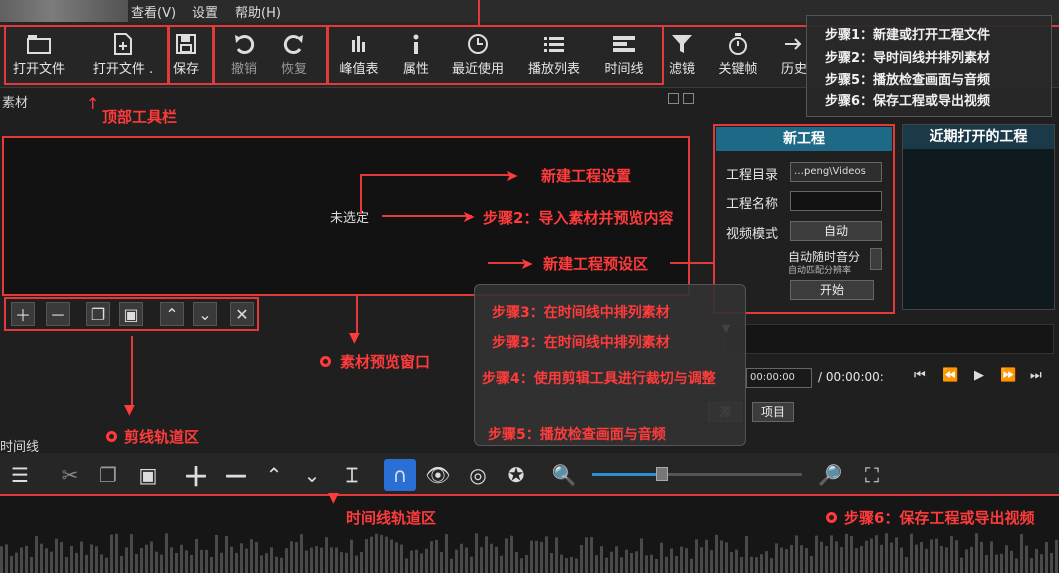  Describe the element at coordinates (274, 475) in the screenshot. I see `chevron-up-icon: ⌃` at that location.